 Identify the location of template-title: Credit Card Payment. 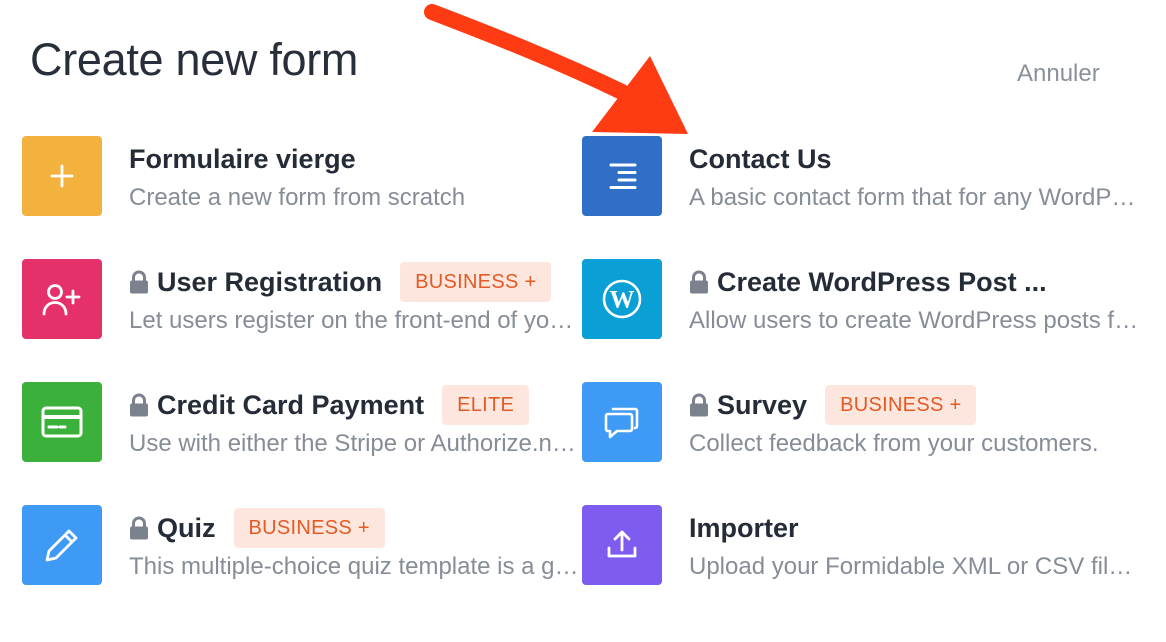
(291, 404).